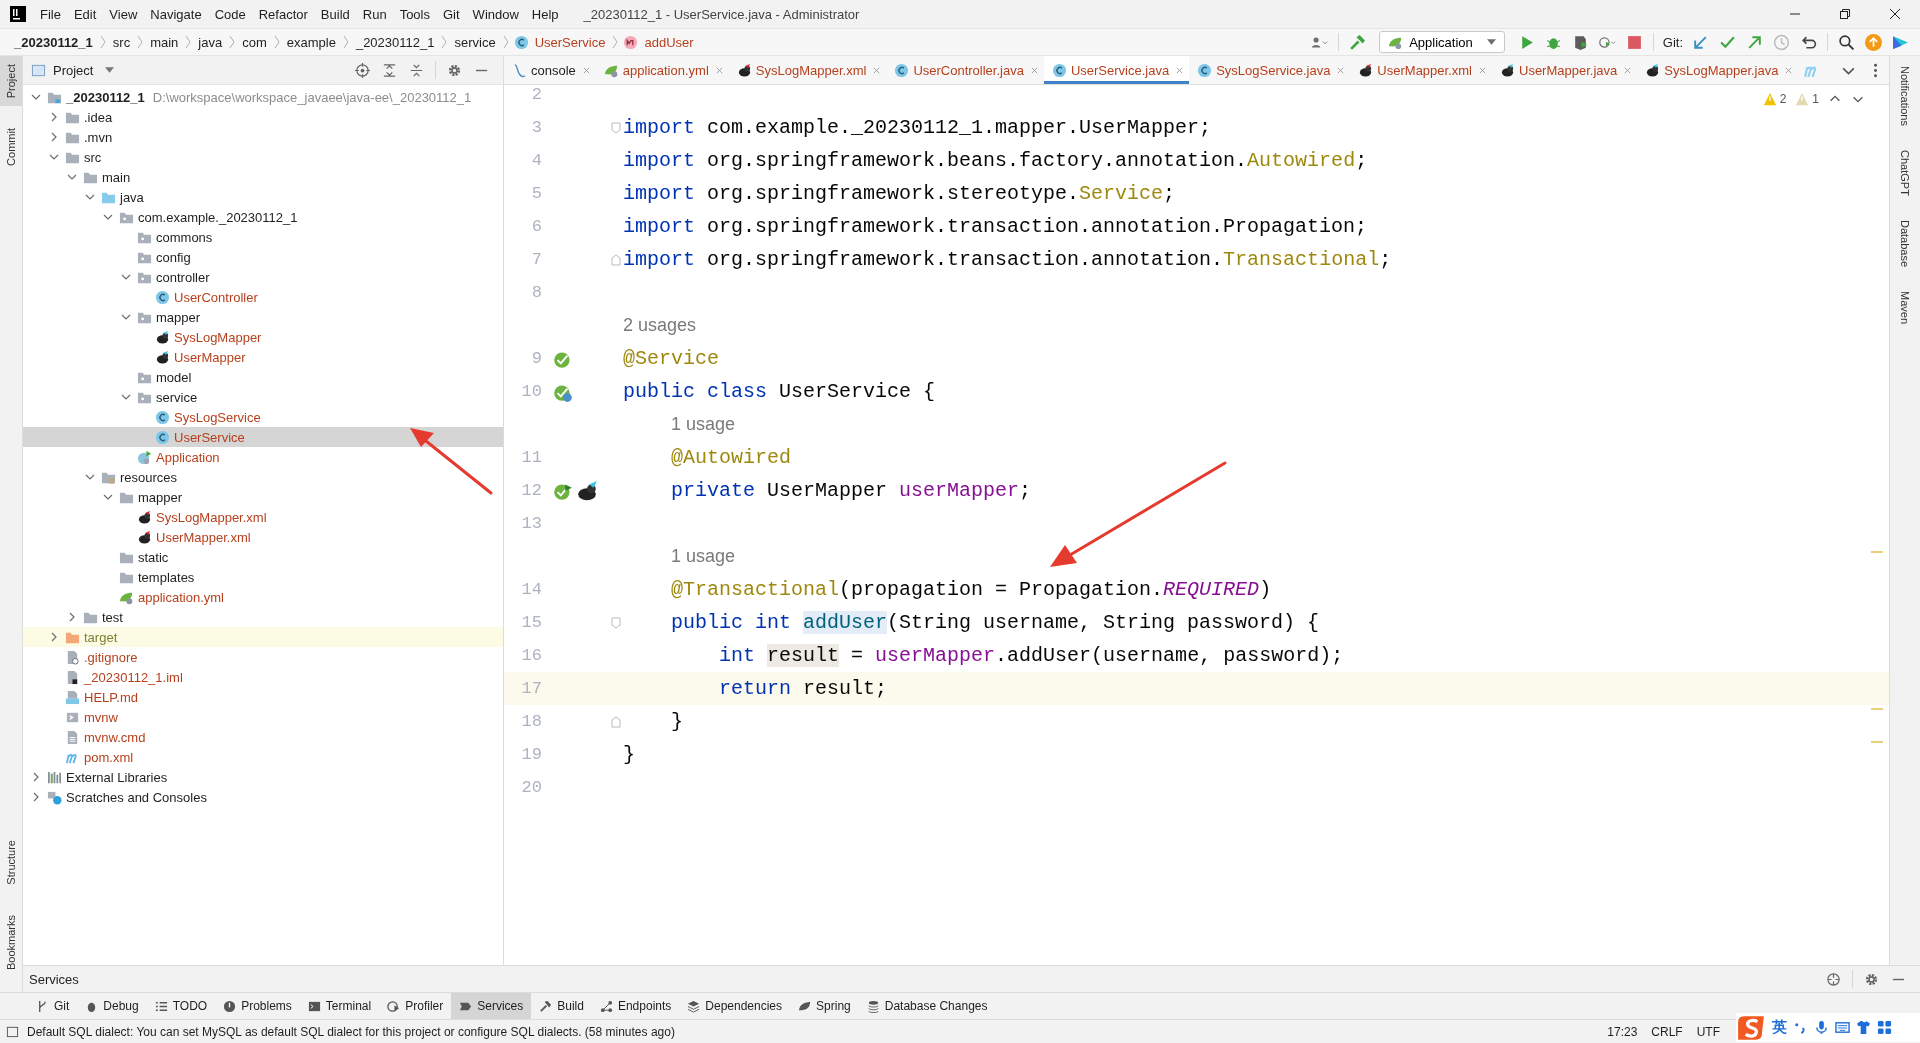 The height and width of the screenshot is (1043, 1920). What do you see at coordinates (570, 42) in the screenshot?
I see `breadcrumb: UserService` at bounding box center [570, 42].